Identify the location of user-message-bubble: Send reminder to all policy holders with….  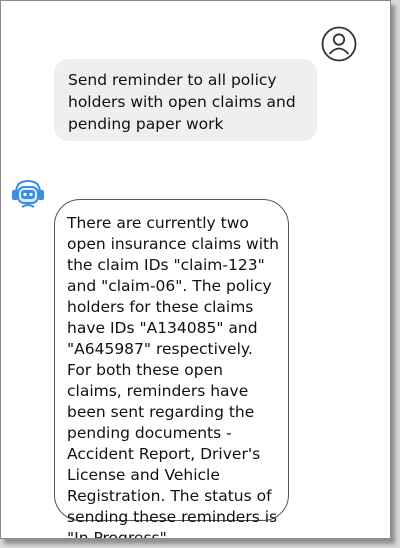
(185, 100).